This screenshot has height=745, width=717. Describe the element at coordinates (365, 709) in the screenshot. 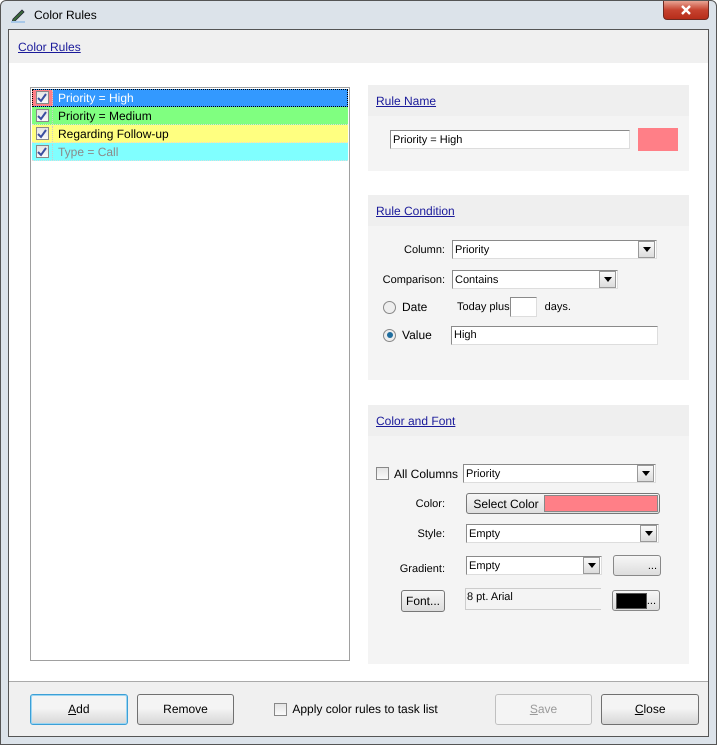

I see `checkbox-label: Apply color rules to task list` at that location.